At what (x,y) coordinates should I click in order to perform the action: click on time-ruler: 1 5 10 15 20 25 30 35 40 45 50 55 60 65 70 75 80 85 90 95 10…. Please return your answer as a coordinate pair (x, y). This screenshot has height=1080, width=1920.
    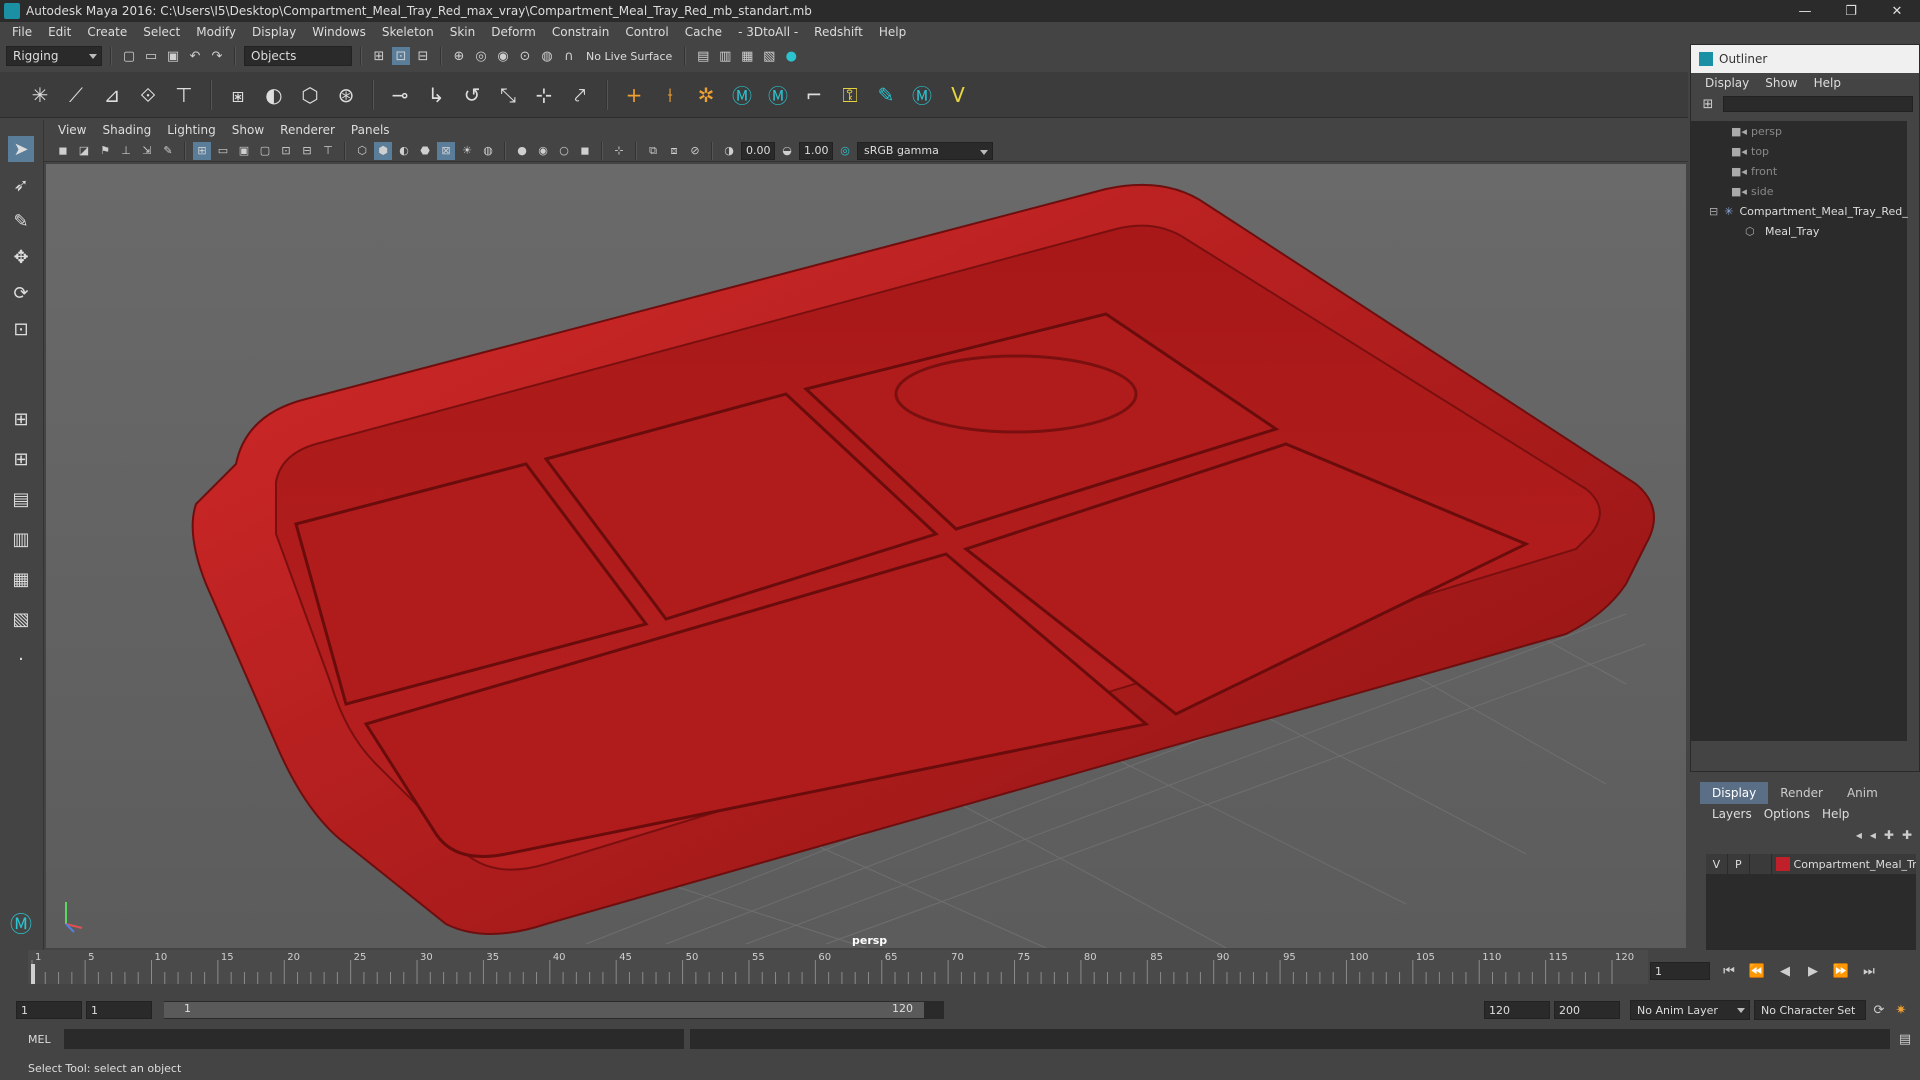
    Looking at the image, I should click on (838, 967).